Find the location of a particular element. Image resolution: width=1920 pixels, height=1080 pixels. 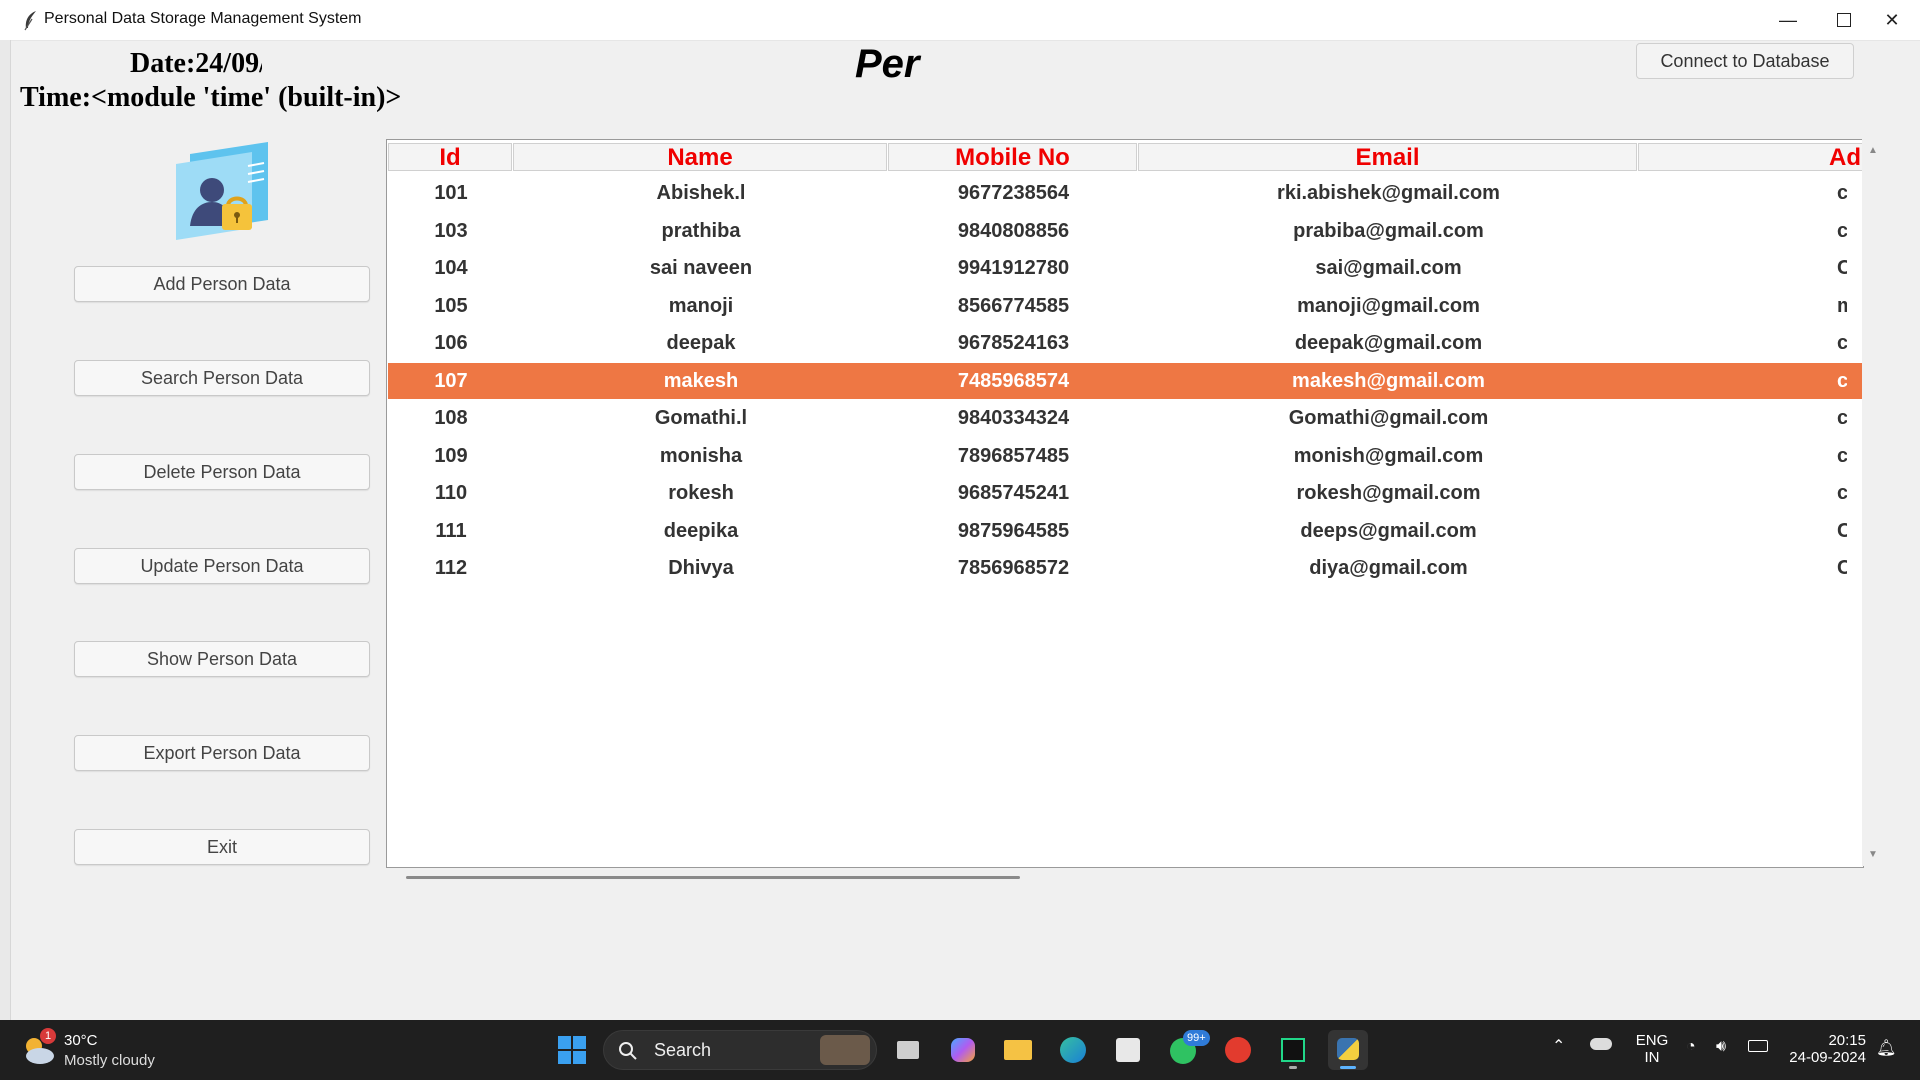

wps-office-button is located at coordinates (1238, 1050).